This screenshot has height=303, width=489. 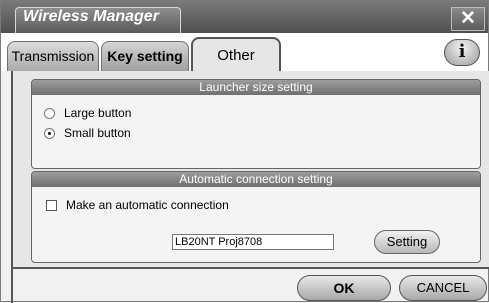 I want to click on automatic-connection-header: Automatic connection setting, so click(x=256, y=179).